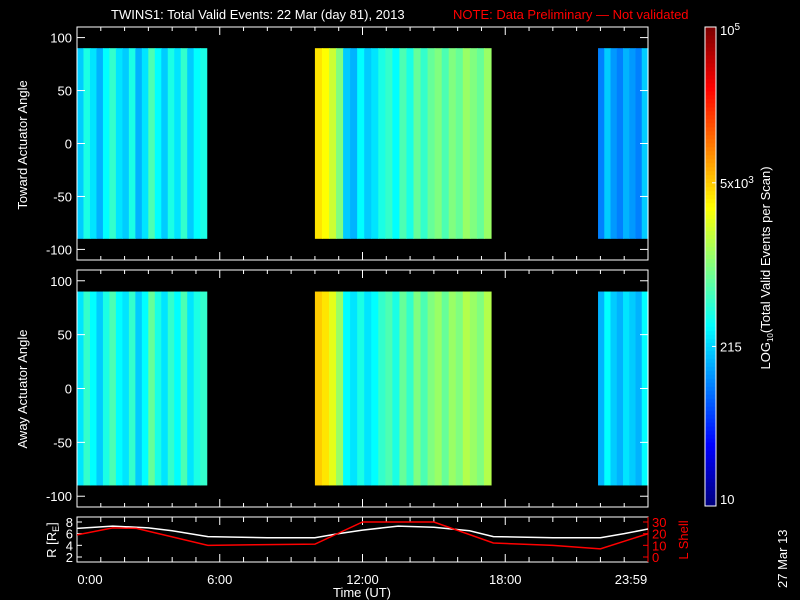 The width and height of the screenshot is (800, 600). I want to click on ytick-label: -100, so click(59, 249).